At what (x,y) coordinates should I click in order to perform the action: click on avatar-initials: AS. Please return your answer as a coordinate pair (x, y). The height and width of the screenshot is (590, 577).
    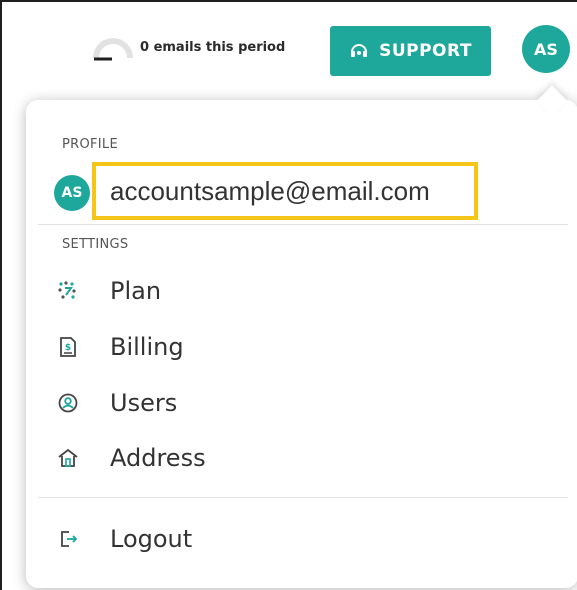
    Looking at the image, I should click on (546, 49).